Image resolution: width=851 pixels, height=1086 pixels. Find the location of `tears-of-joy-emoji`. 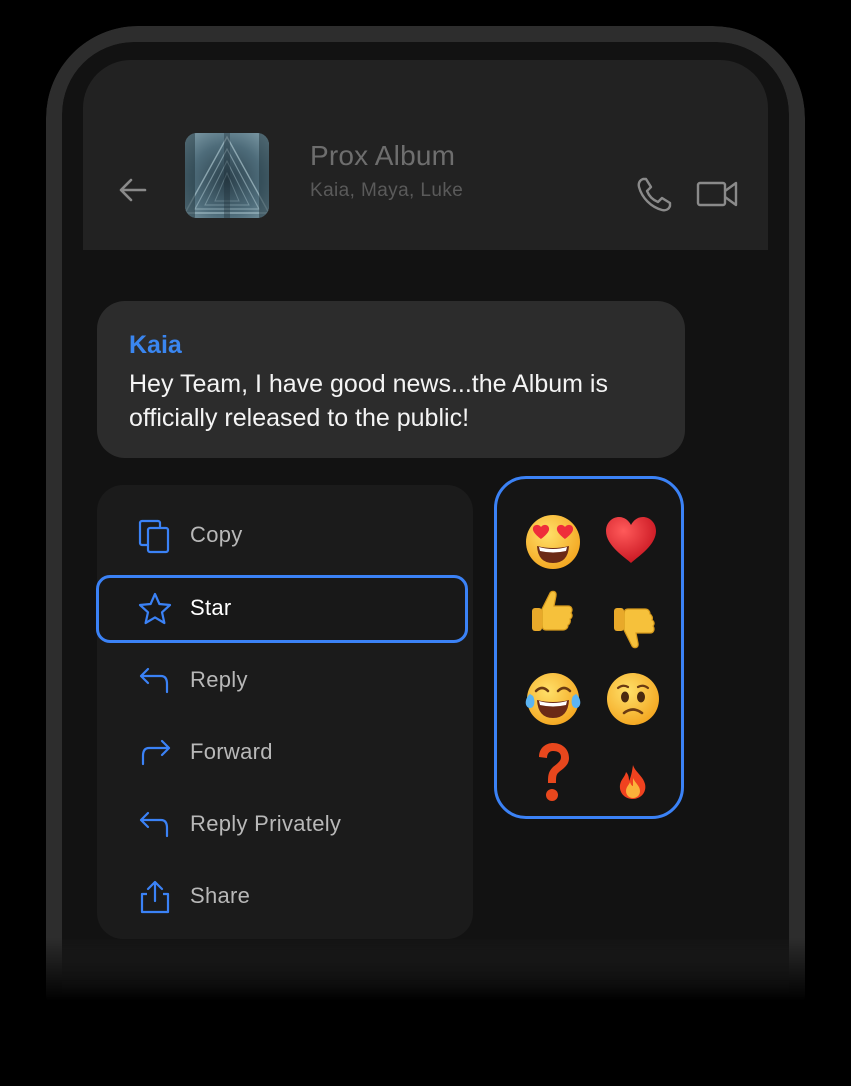

tears-of-joy-emoji is located at coordinates (553, 701).